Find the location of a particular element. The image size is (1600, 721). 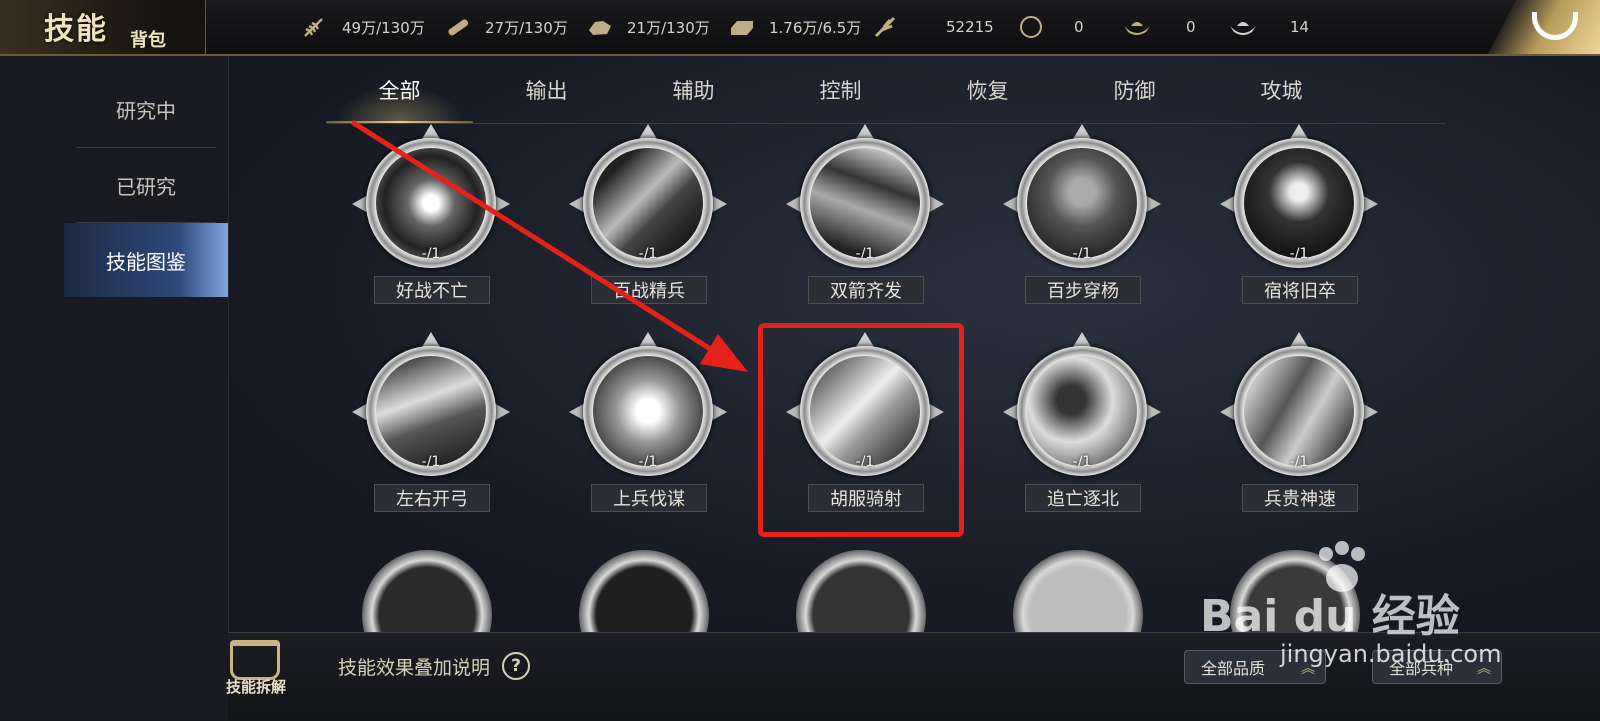

filter-quality-label: 全部品质 is located at coordinates (1233, 668).